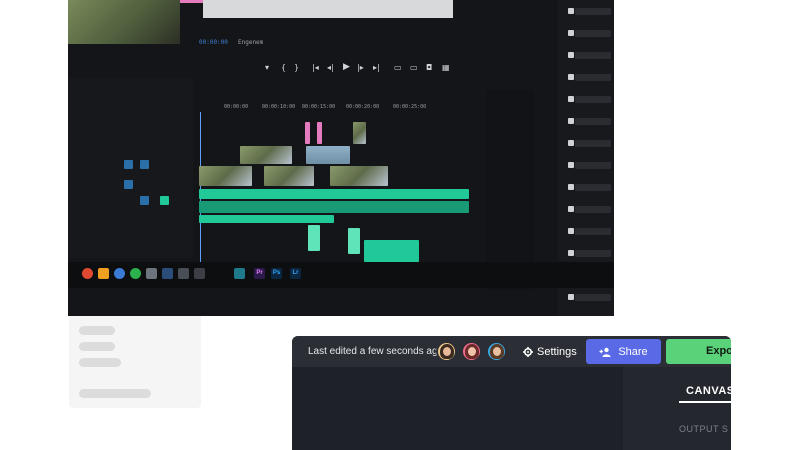 The image size is (800, 450). Describe the element at coordinates (718, 351) in the screenshot. I see `export-label: Expo` at that location.